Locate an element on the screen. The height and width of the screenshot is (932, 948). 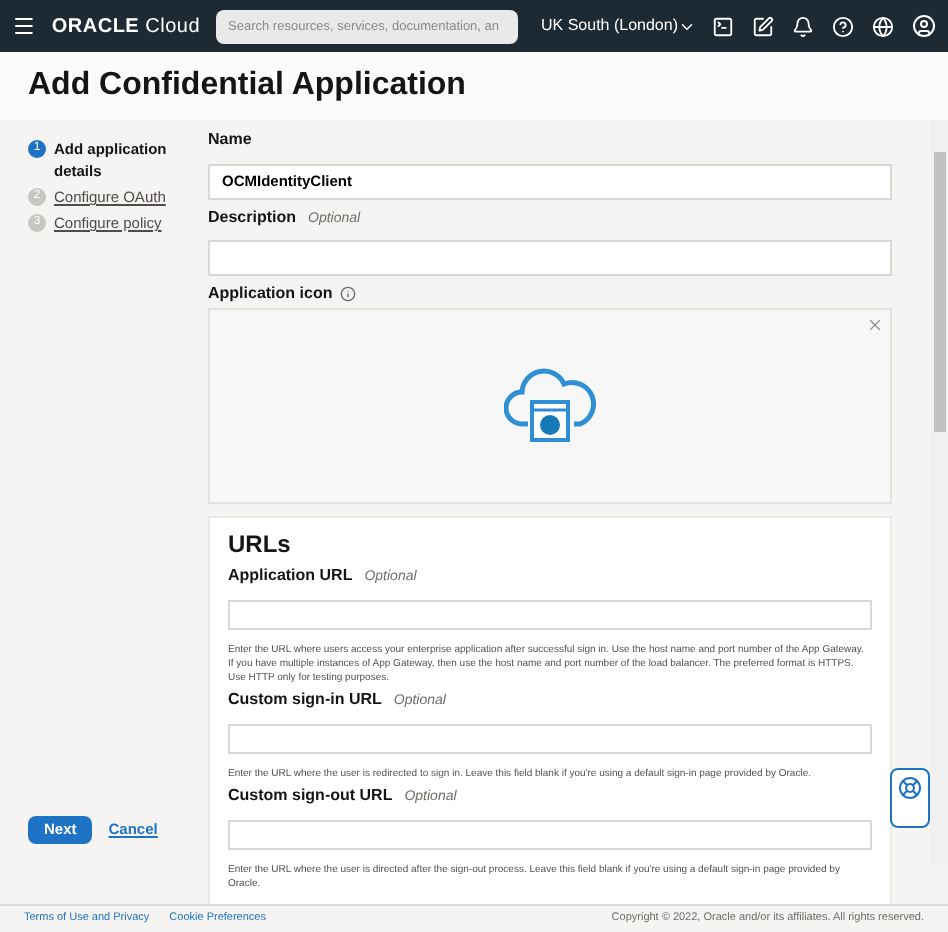
close-icon is located at coordinates (875, 324).